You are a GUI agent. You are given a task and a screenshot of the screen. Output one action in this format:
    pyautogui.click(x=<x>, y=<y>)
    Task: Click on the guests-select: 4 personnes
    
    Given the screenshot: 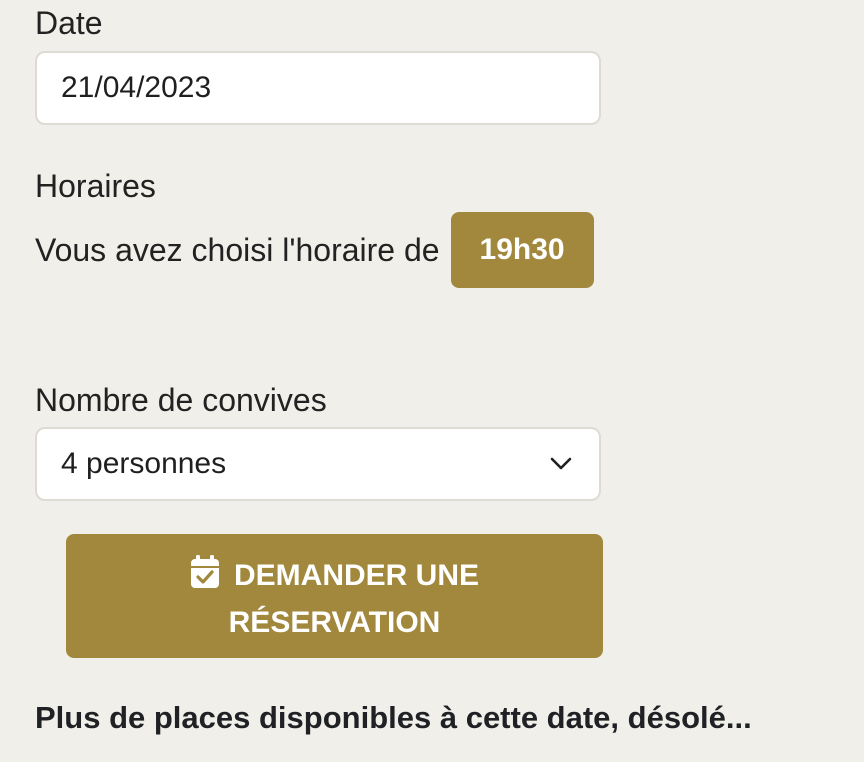 What is the action you would take?
    pyautogui.click(x=318, y=464)
    